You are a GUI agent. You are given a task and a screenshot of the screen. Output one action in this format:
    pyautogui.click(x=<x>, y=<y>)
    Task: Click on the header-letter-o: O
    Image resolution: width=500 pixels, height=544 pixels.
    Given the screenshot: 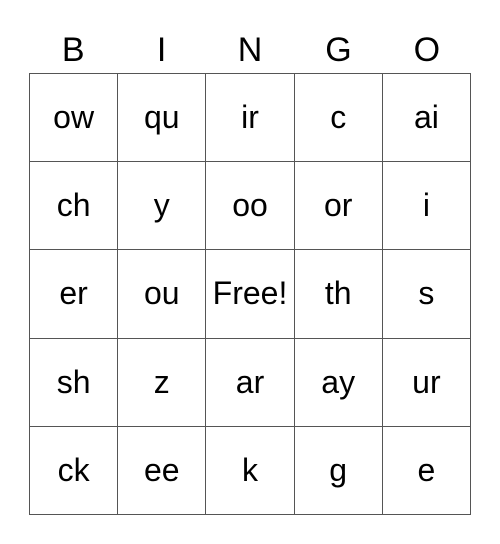 What is the action you would take?
    pyautogui.click(x=427, y=50)
    